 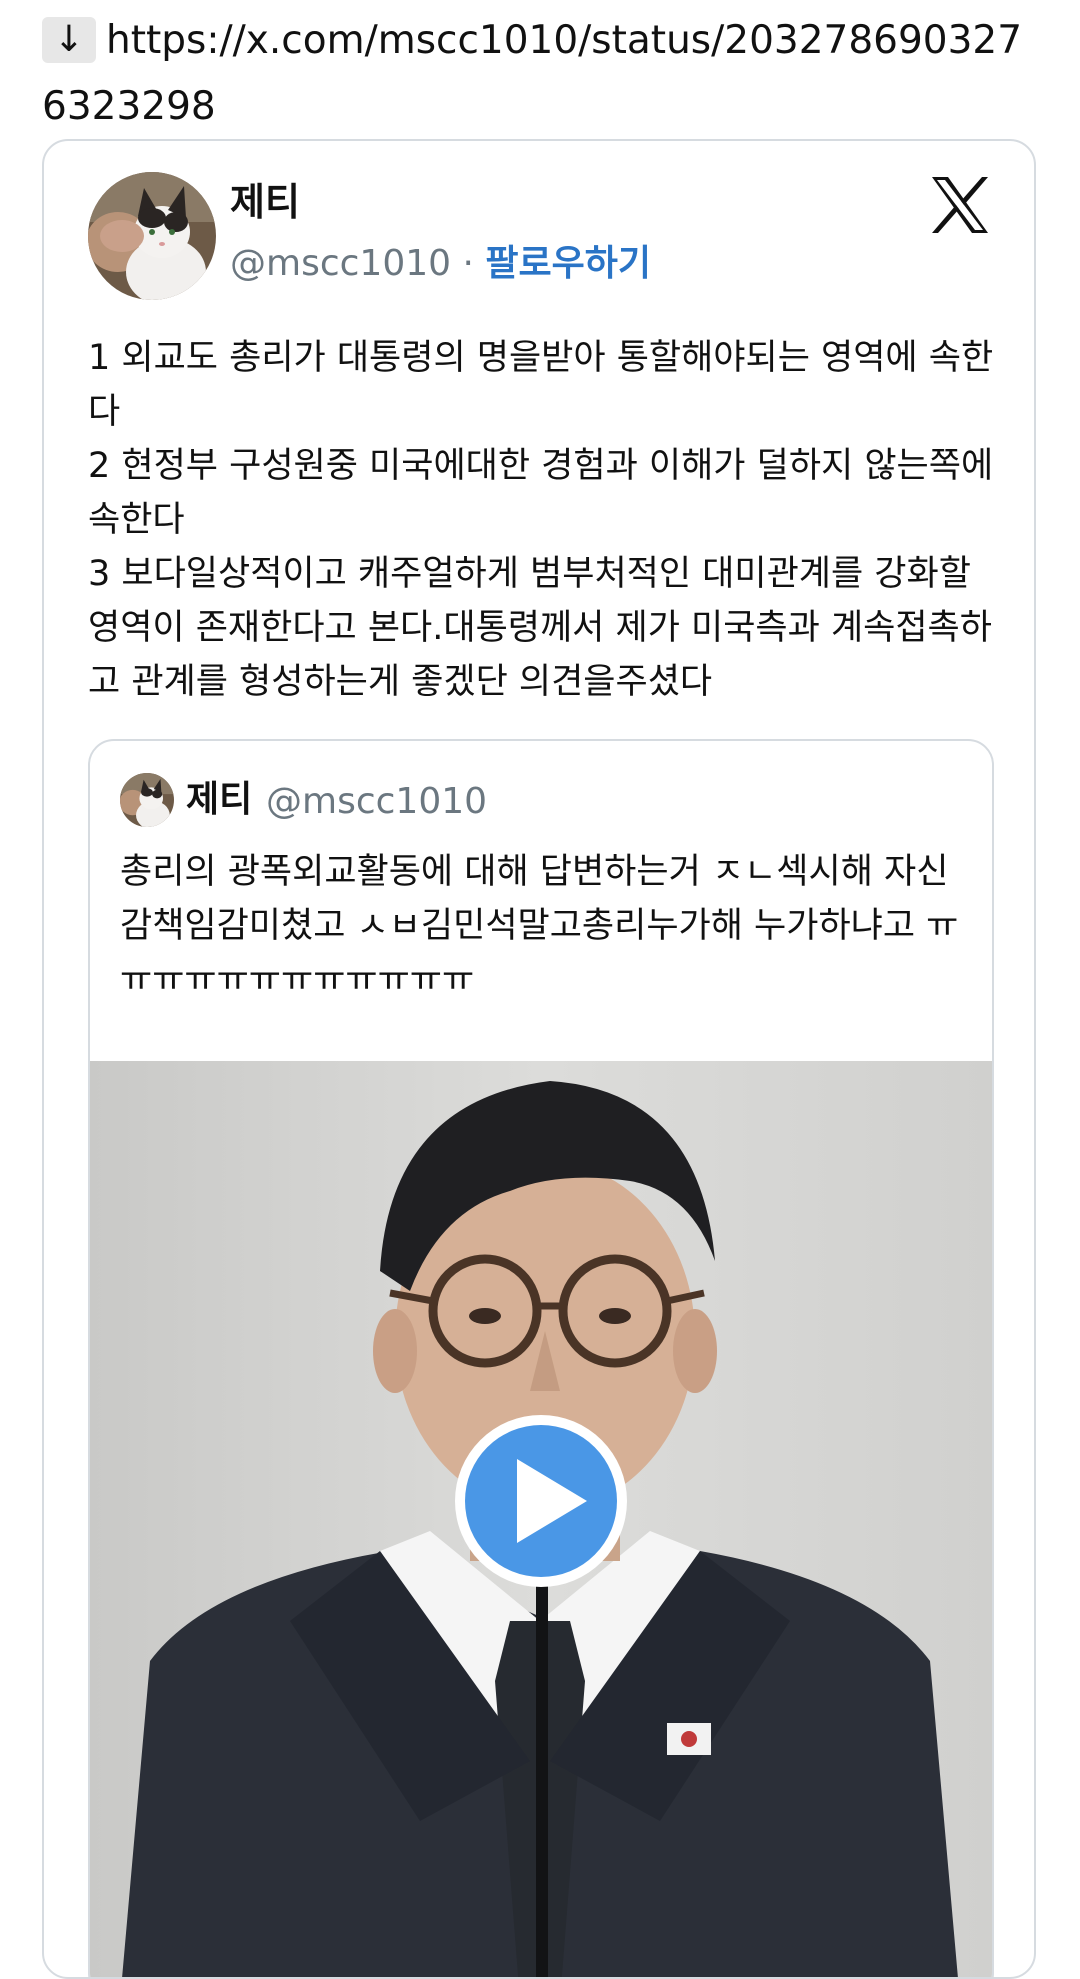 What do you see at coordinates (219, 800) in the screenshot?
I see `quote-author-name: 제티` at bounding box center [219, 800].